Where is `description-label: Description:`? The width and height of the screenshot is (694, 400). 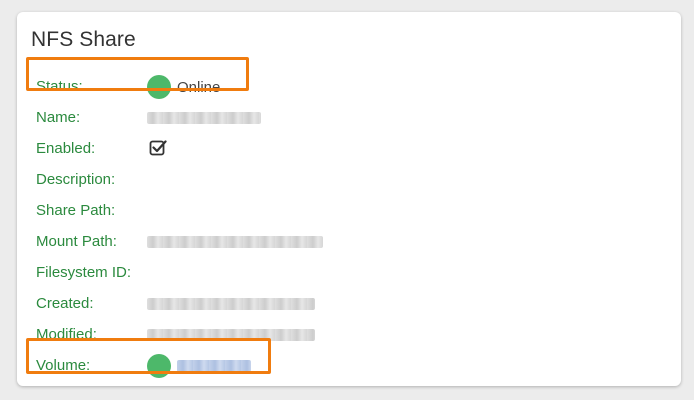 description-label: Description: is located at coordinates (76, 179).